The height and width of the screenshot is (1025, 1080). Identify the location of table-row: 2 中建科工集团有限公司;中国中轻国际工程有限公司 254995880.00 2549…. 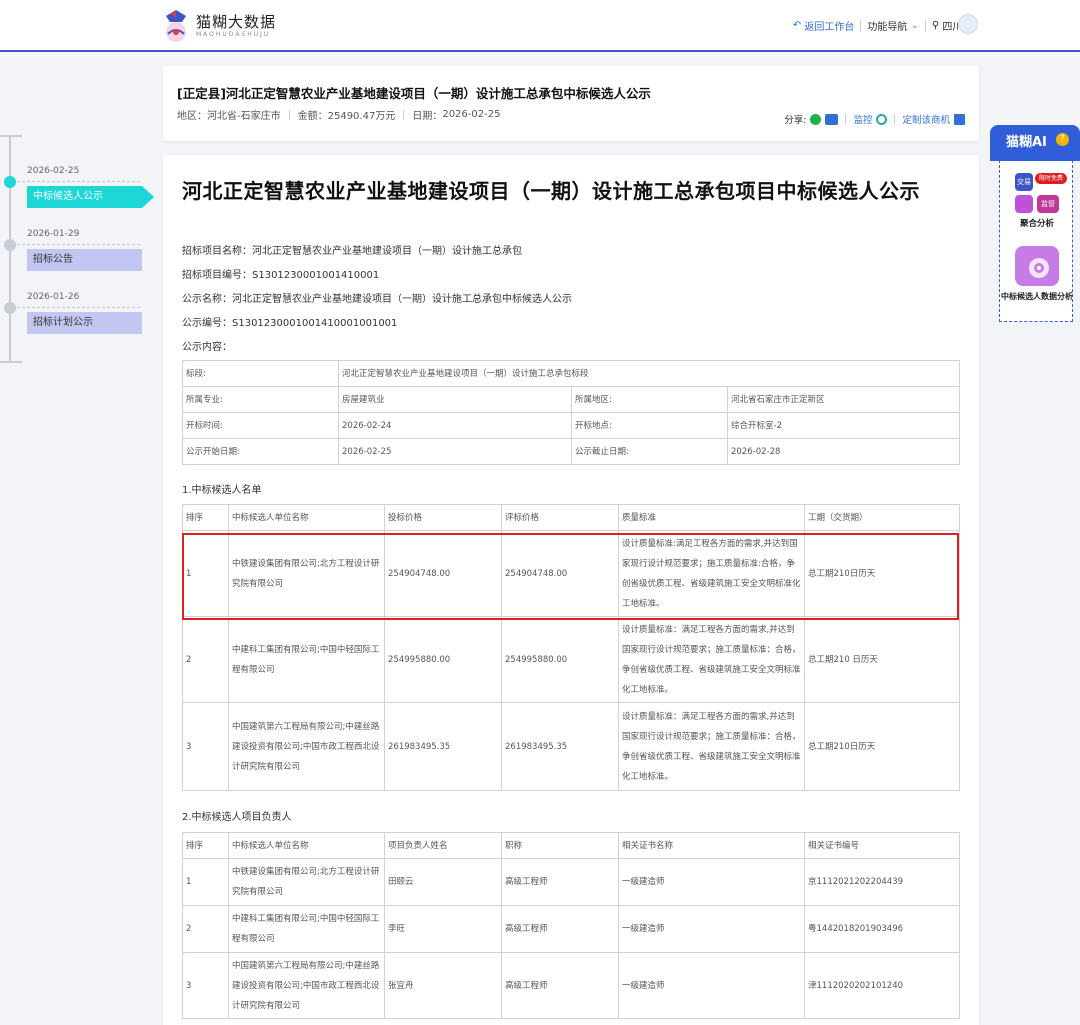
(571, 659).